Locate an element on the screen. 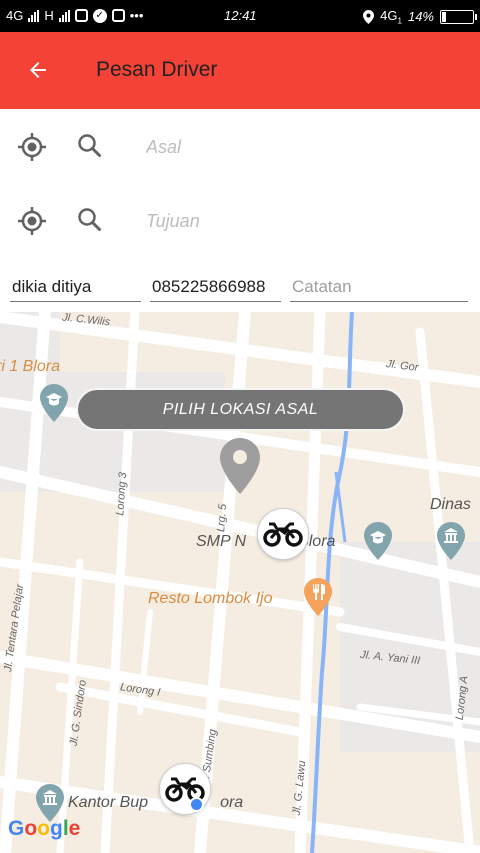 This screenshot has height=853, width=480. government-poi-icon is located at coordinates (451, 543).